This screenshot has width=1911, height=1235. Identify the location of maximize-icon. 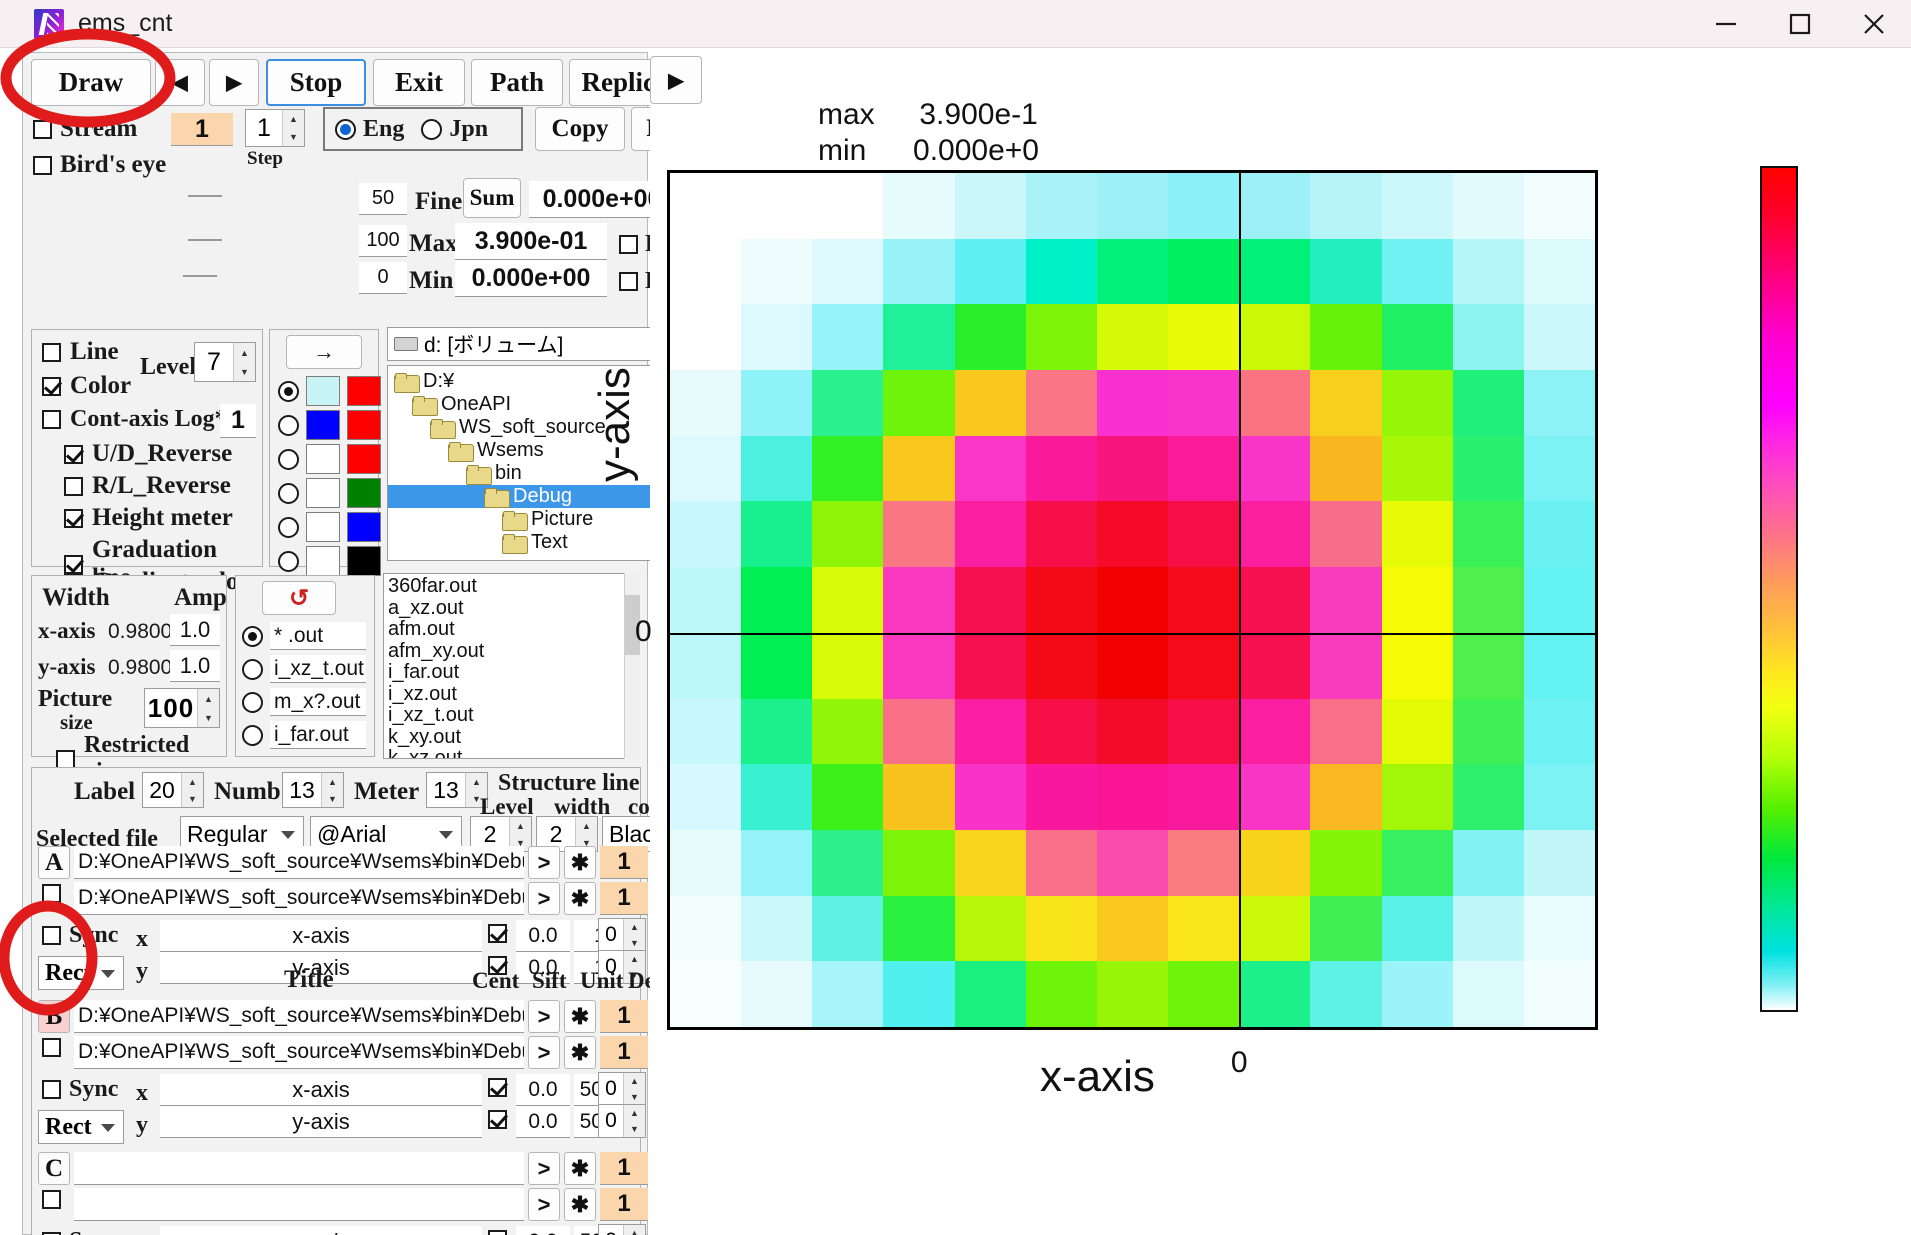
(1800, 24).